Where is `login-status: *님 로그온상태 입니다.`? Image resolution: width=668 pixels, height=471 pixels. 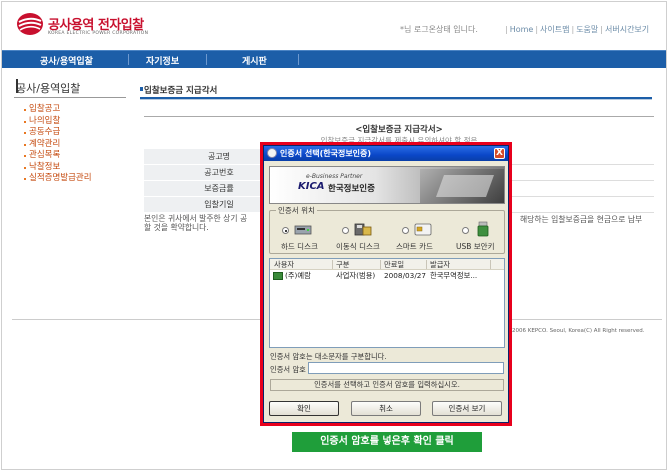 login-status: *님 로그온상태 입니다. is located at coordinates (439, 29).